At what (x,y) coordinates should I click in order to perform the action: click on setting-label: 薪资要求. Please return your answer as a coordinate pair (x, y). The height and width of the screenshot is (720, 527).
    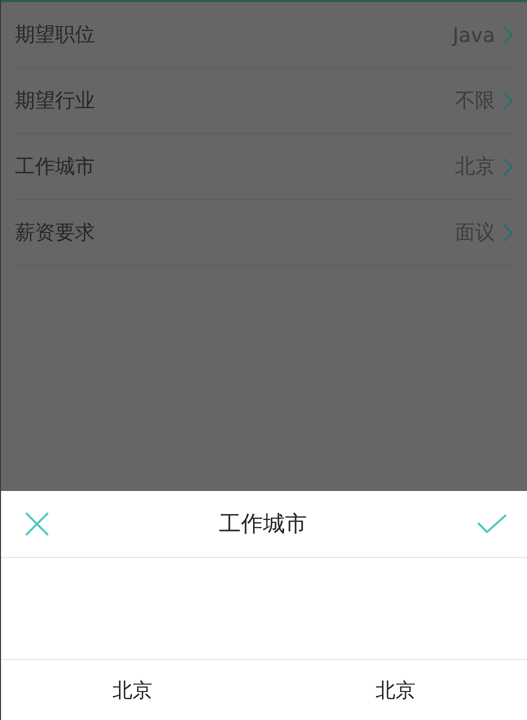
    Looking at the image, I should click on (55, 232).